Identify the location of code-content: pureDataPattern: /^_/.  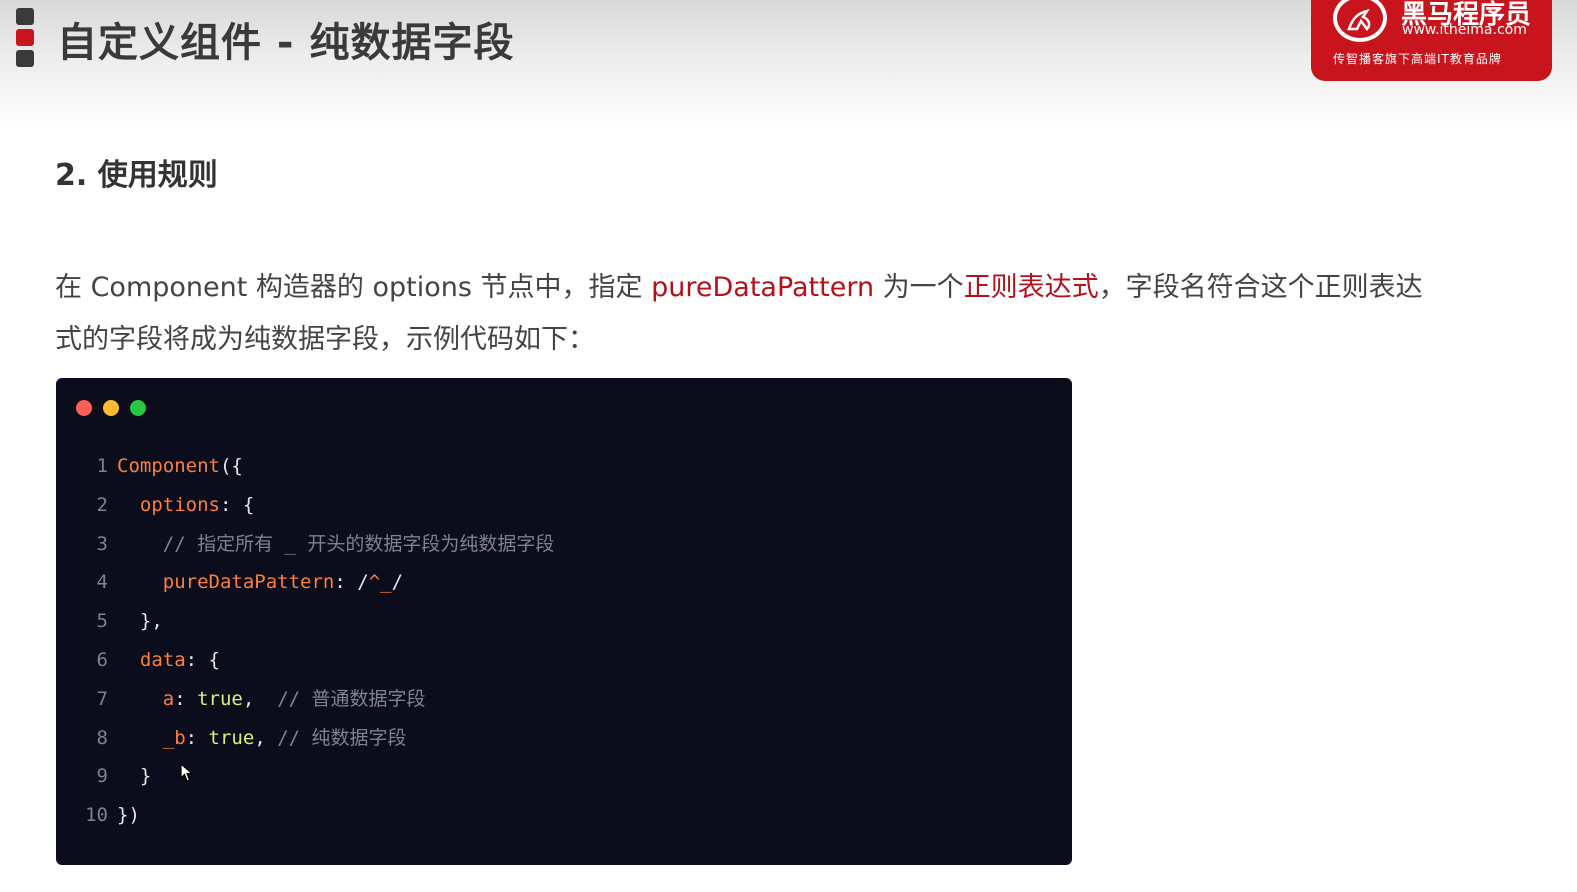
(260, 582).